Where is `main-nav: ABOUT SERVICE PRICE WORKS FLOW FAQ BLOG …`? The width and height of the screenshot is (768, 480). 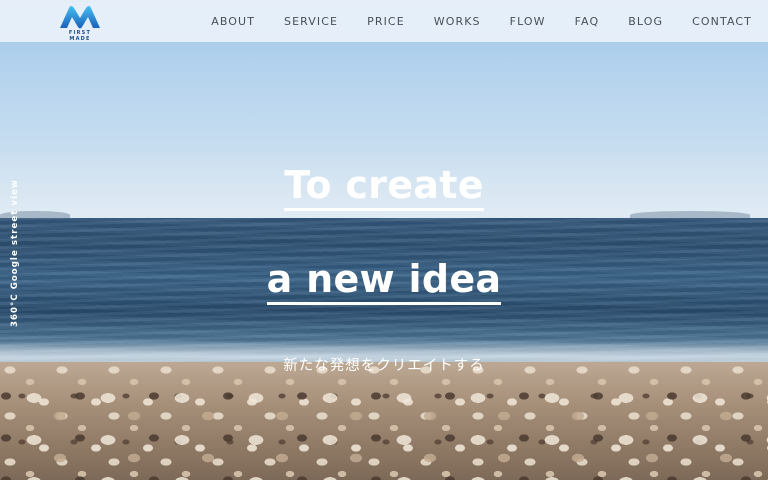
main-nav: ABOUT SERVICE PRICE WORKS FLOW FAQ BLOG … is located at coordinates (467, 21).